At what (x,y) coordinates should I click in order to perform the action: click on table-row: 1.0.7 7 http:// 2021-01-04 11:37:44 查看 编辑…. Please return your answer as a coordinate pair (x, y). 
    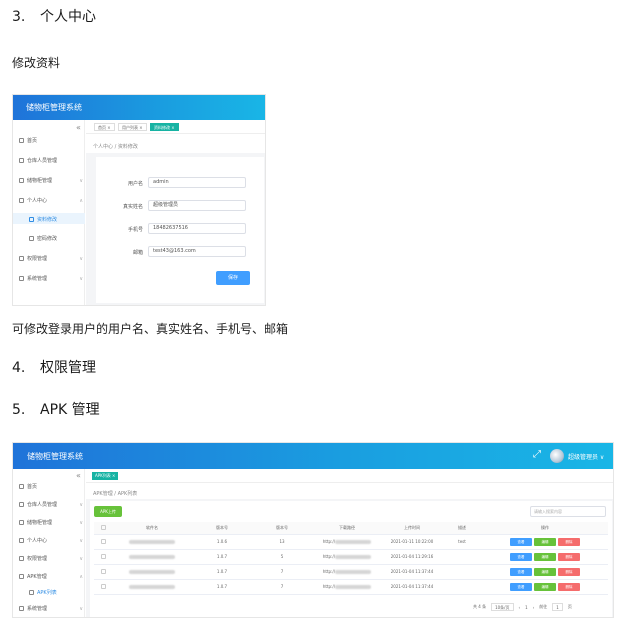
    Looking at the image, I should click on (351, 587).